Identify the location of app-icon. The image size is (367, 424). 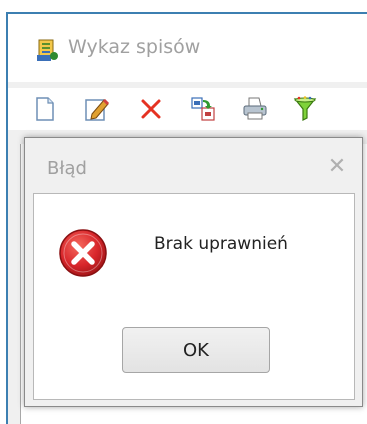
(47, 50).